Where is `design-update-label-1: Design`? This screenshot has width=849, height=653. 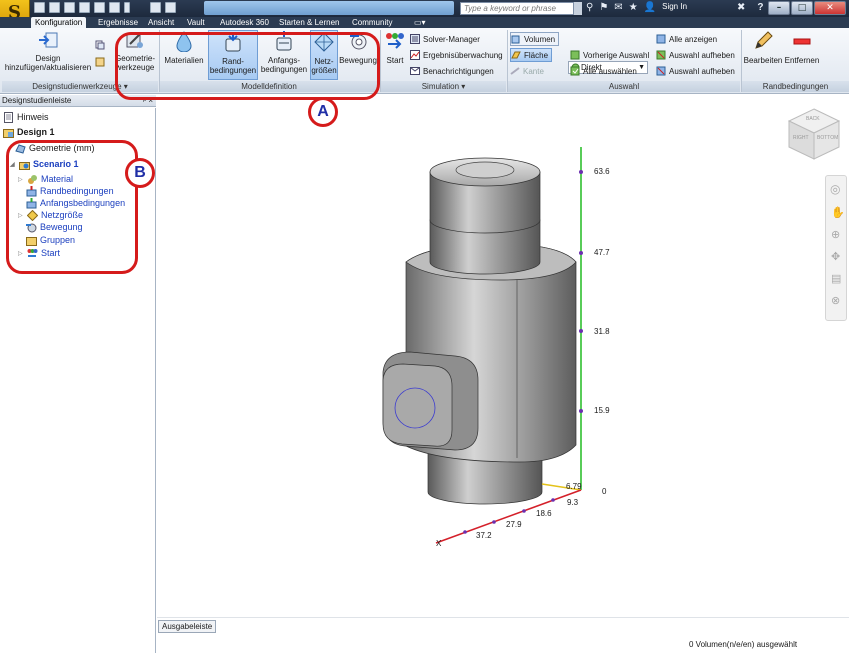
design-update-label-1: Design is located at coordinates (48, 58).